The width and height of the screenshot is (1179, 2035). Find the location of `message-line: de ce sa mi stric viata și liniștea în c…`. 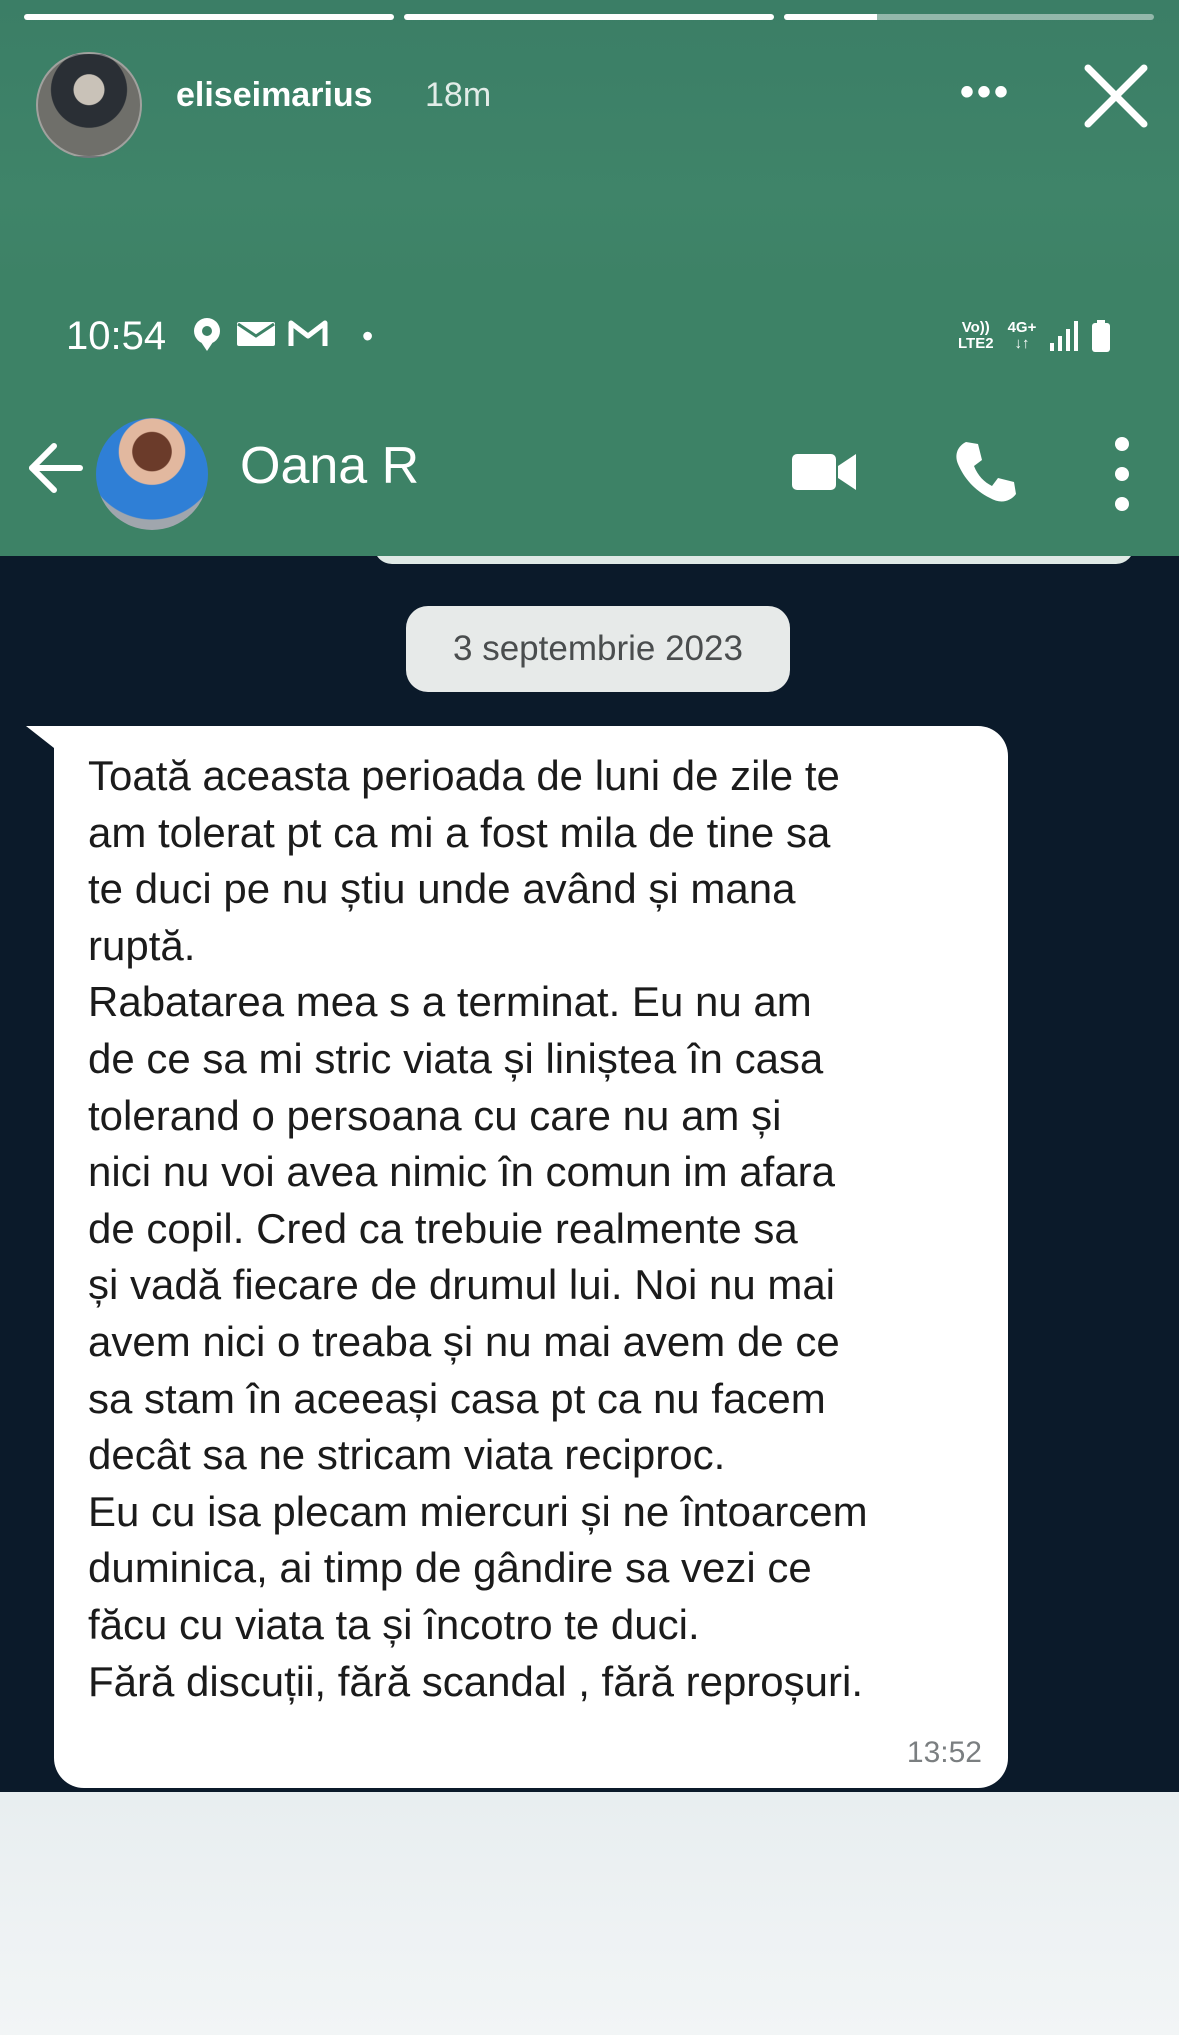

message-line: de ce sa mi stric viata și liniștea în c… is located at coordinates (456, 1058).